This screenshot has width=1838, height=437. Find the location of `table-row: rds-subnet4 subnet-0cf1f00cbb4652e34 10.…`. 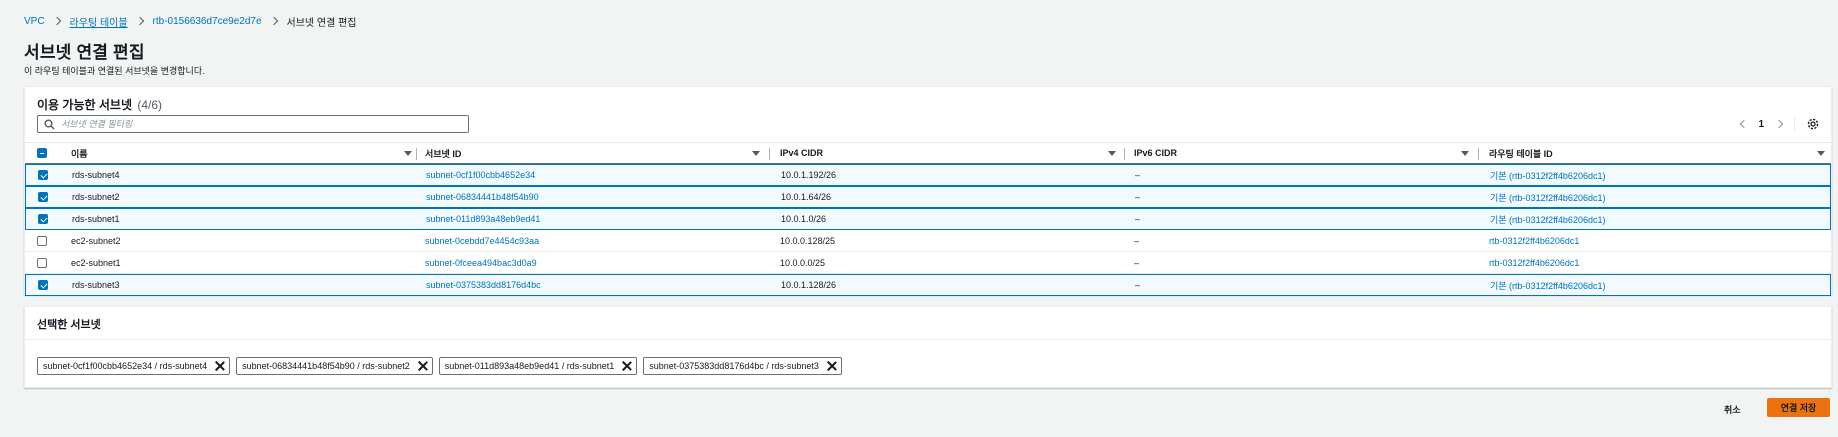

table-row: rds-subnet4 subnet-0cf1f00cbb4652e34 10.… is located at coordinates (928, 175).